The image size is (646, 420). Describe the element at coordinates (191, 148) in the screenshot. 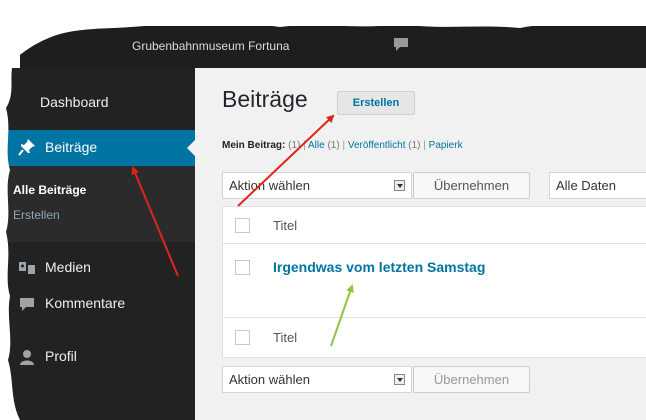

I see `active-notch` at that location.